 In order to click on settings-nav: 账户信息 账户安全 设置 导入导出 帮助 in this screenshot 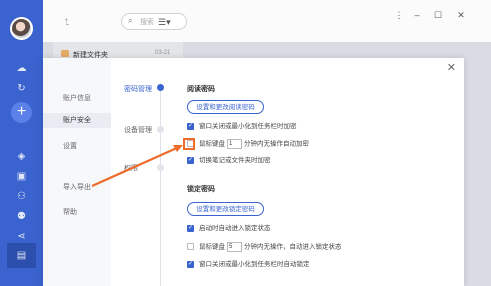, I will do `click(77, 172)`.